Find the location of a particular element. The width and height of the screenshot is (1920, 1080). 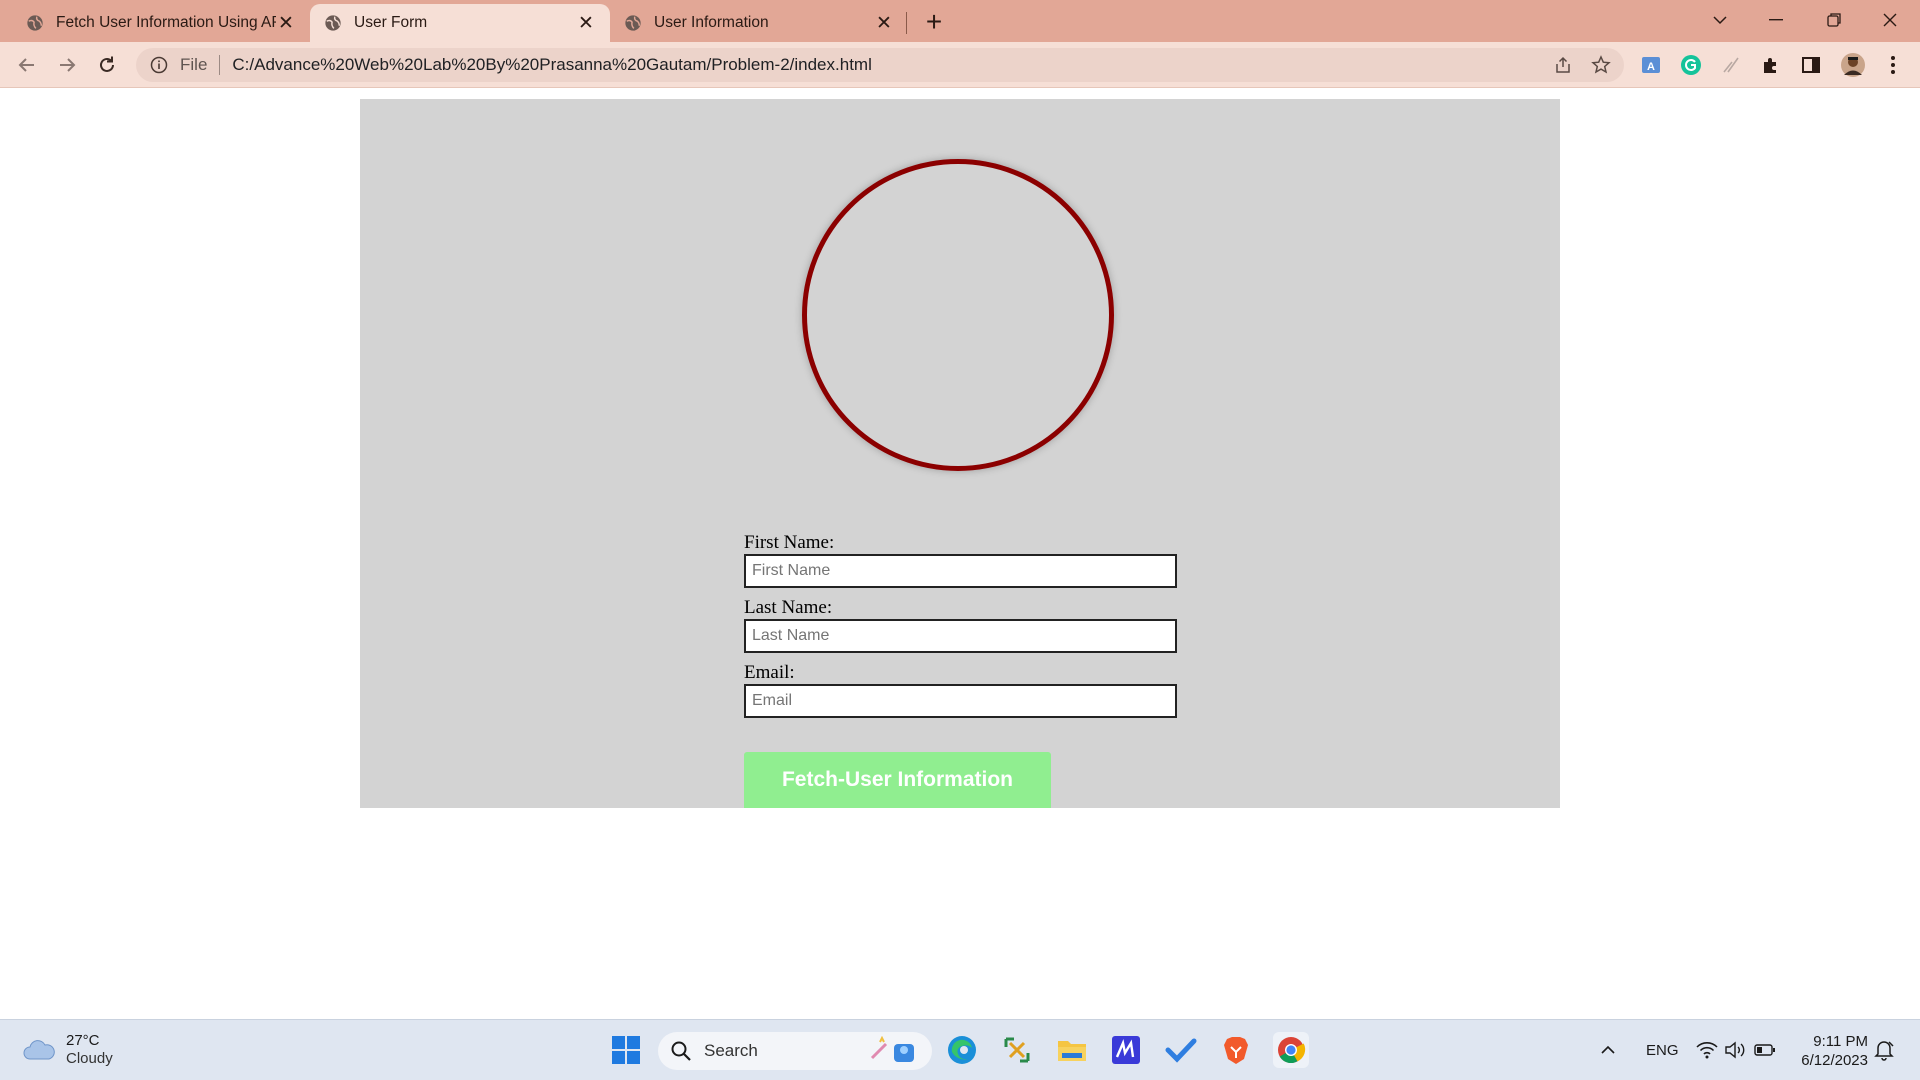

taskbar: 27°C Cloudy Search ENG 9:11 PM 6/12/2023 is located at coordinates (960, 1049).